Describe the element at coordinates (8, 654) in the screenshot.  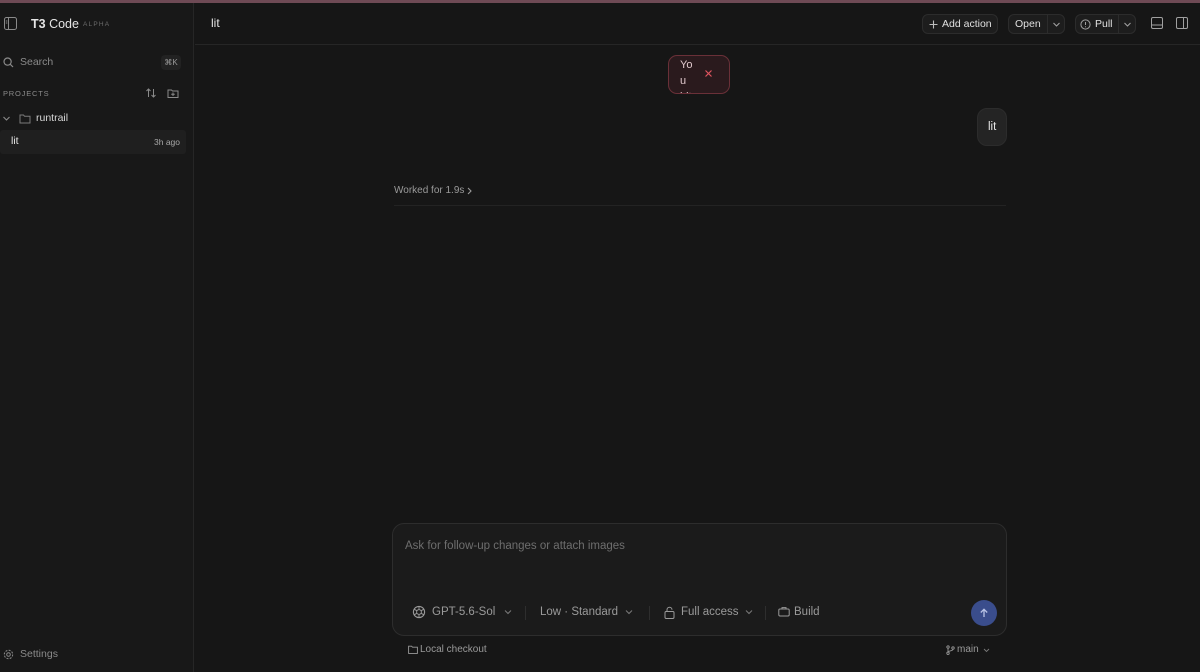
I see `gear-icon` at that location.